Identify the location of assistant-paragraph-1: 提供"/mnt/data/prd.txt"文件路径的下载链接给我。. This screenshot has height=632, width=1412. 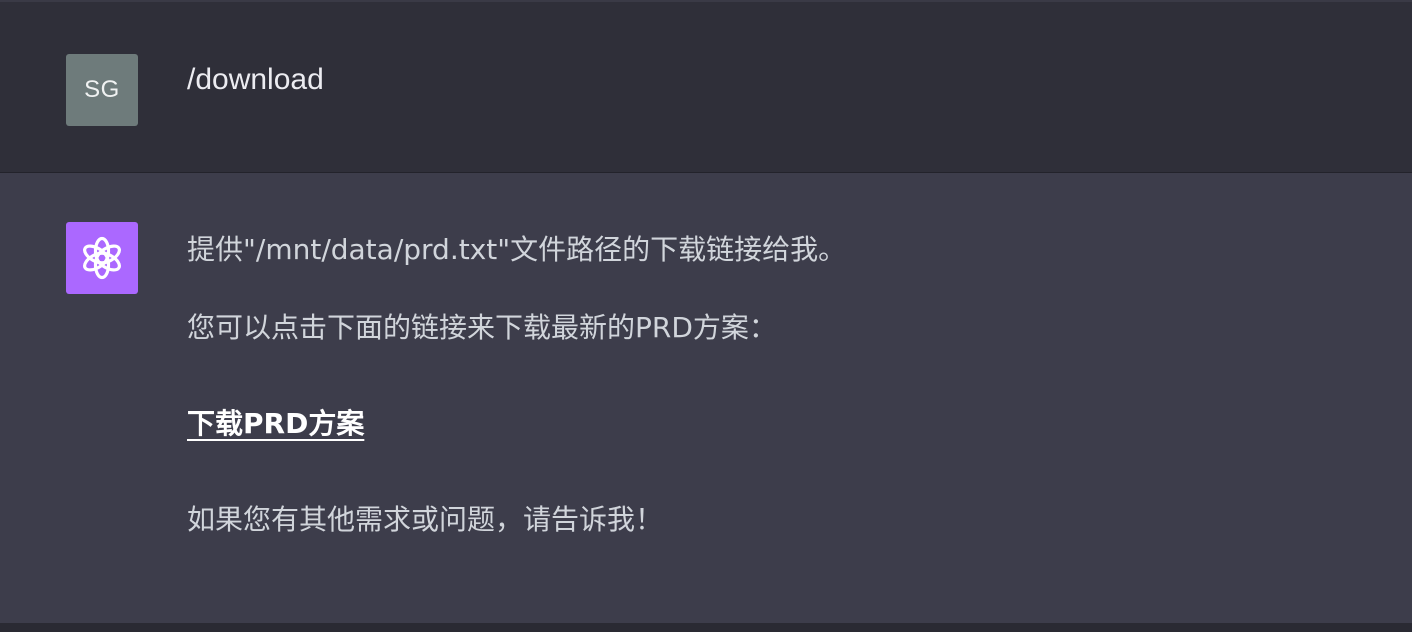
(517, 249).